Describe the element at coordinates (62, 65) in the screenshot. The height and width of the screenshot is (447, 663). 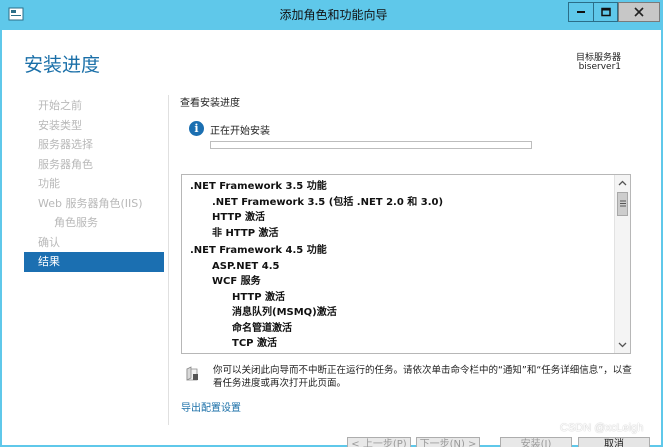
I see `page-title: 安装进度` at that location.